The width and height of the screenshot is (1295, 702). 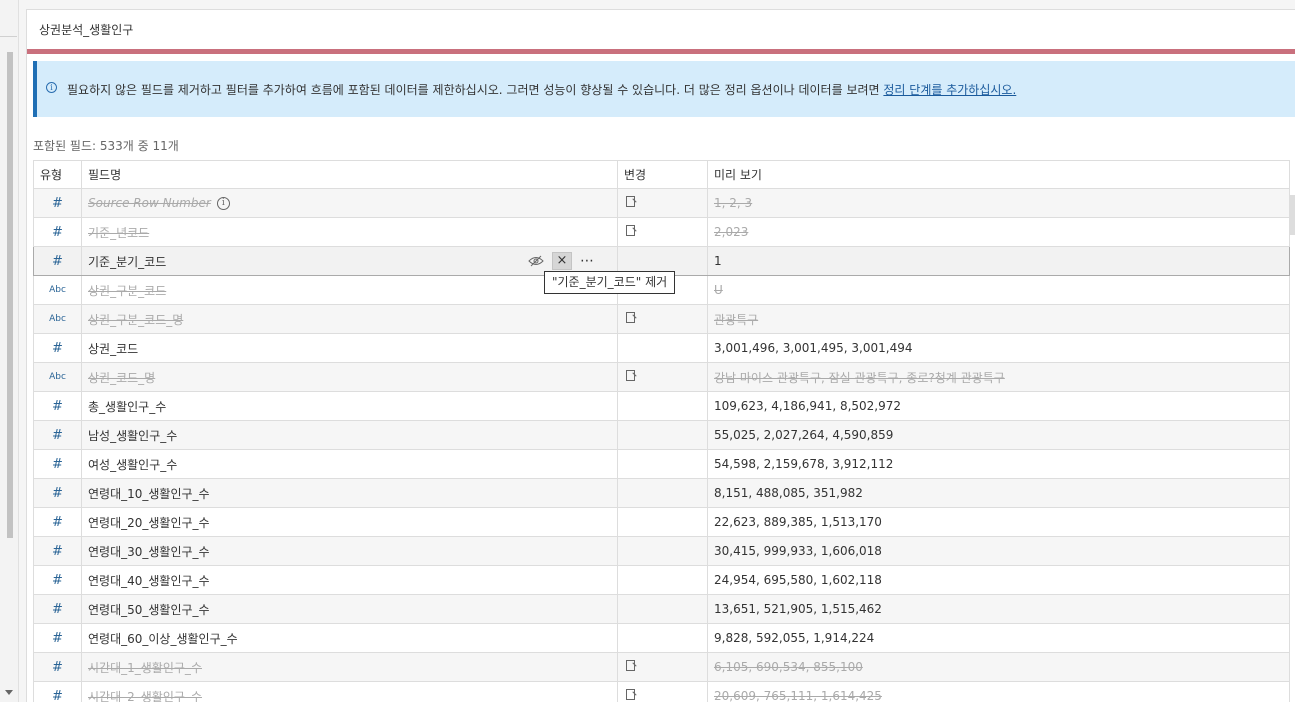 I want to click on table-row: # 연령대_30_생활인구_수 30,415, 999,933, 1,606,018, so click(x=661, y=551).